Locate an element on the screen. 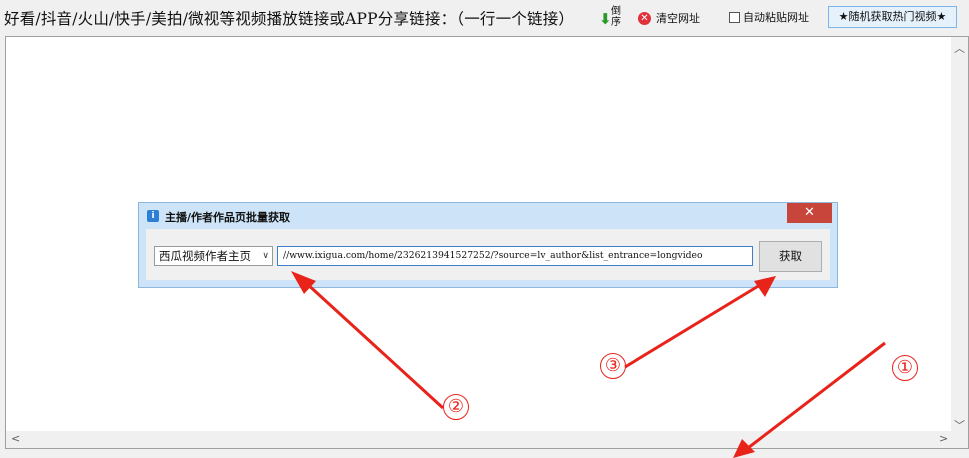 The image size is (969, 458). annotation-marker-3: ③ is located at coordinates (613, 366).